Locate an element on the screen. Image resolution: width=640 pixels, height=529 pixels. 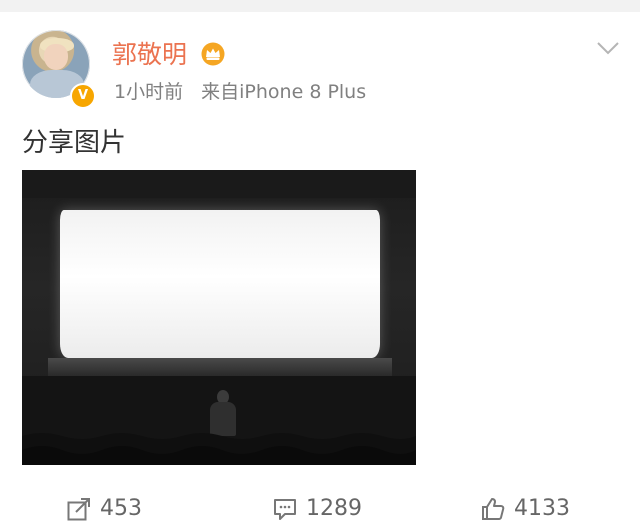
action-bar: 453 1289 4133 is located at coordinates (320, 508).